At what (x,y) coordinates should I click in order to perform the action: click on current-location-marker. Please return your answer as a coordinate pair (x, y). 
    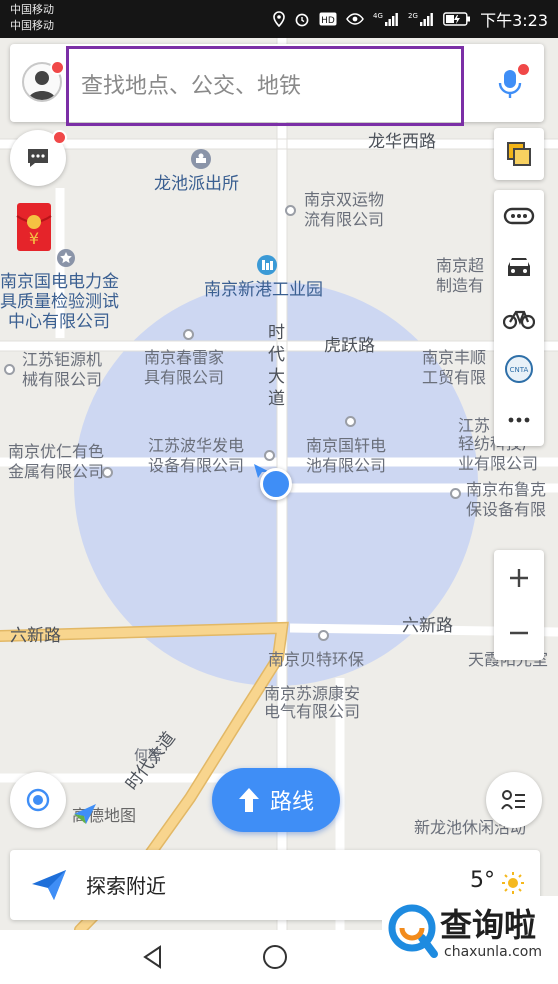
    Looking at the image, I should click on (276, 484).